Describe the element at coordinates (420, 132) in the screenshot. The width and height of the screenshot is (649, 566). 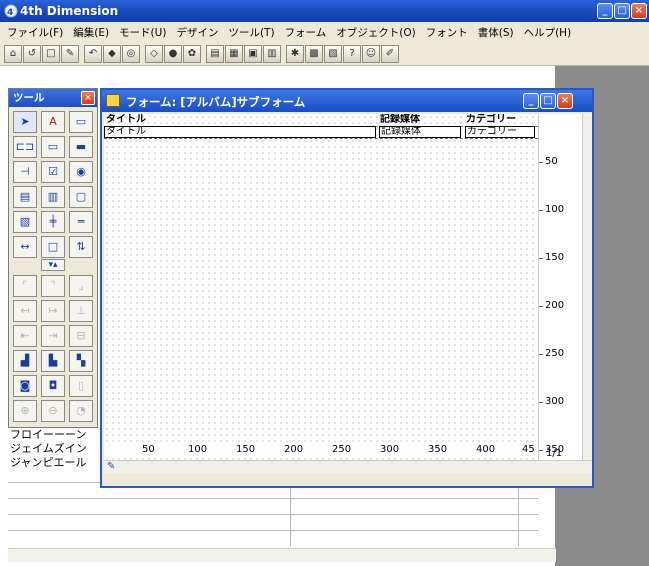
I see `field-media: 記録媒体` at that location.